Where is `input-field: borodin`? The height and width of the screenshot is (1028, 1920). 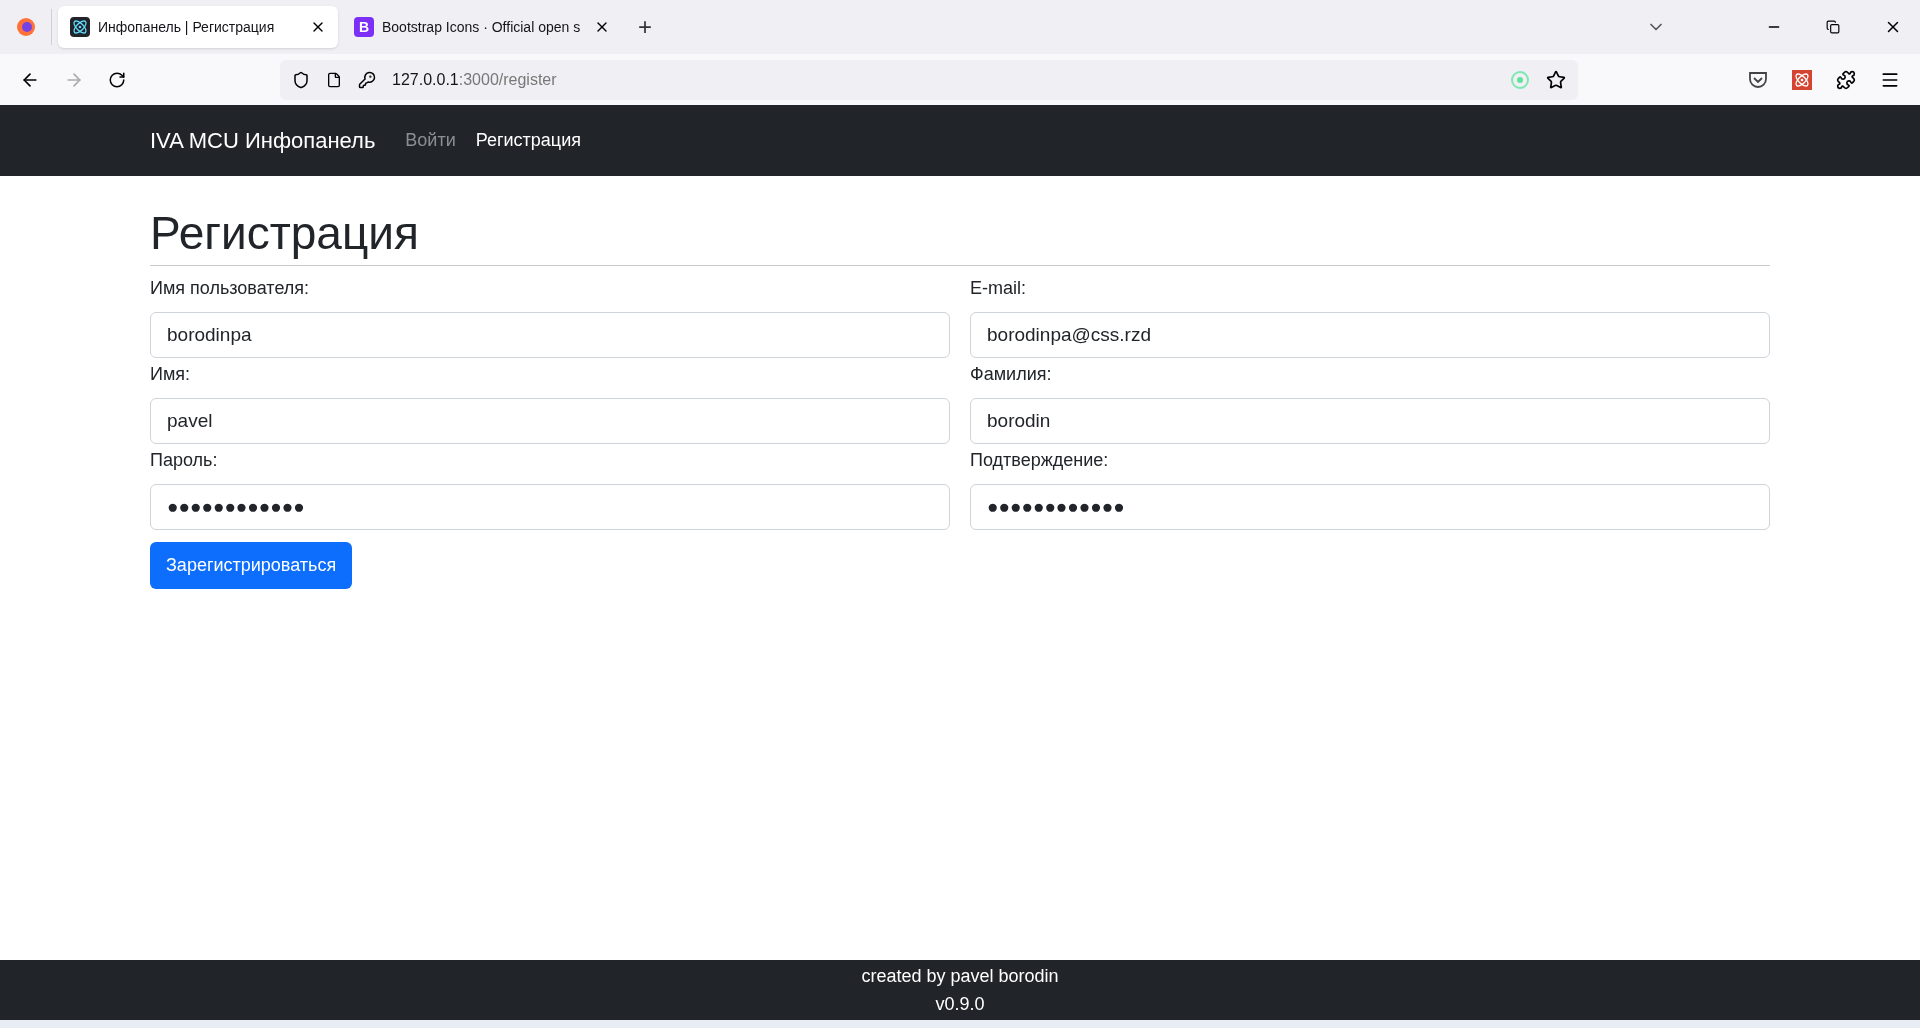
input-field: borodin is located at coordinates (1370, 421).